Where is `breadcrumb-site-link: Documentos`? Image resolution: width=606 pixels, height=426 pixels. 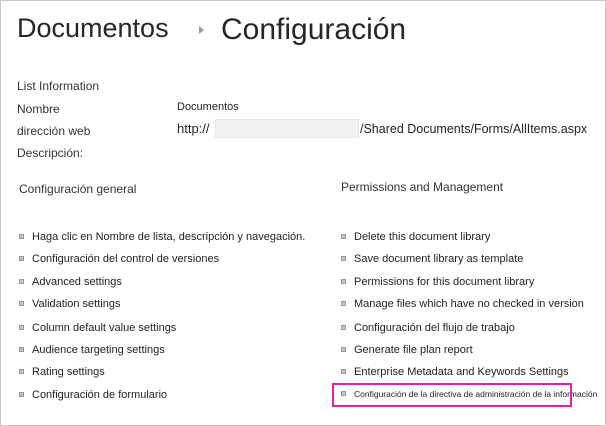 breadcrumb-site-link: Documentos is located at coordinates (93, 28).